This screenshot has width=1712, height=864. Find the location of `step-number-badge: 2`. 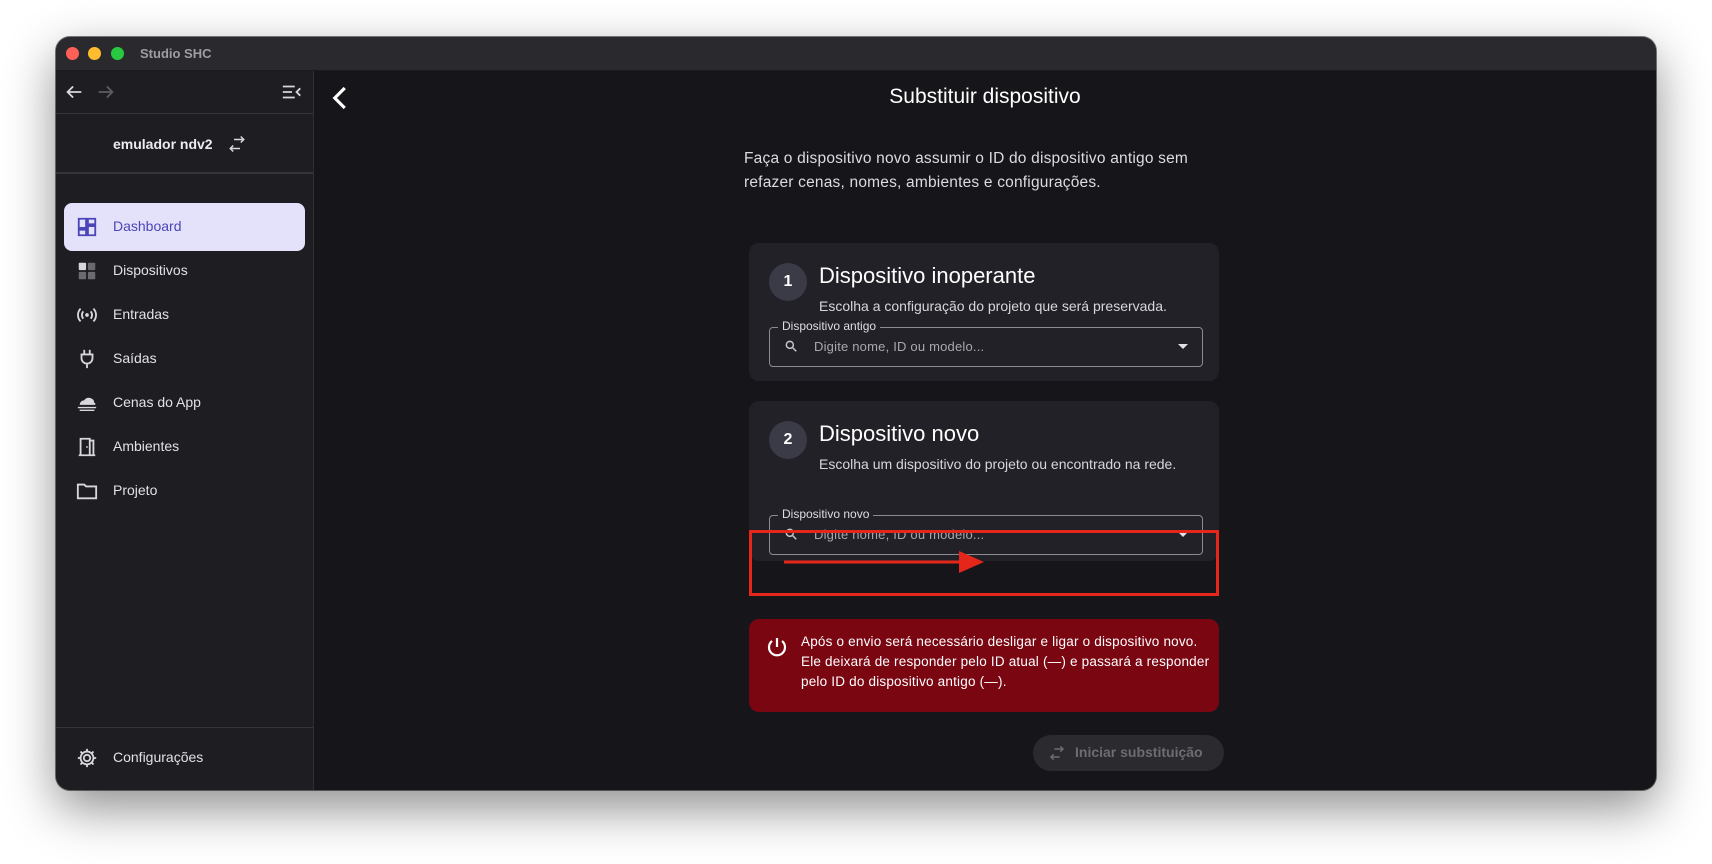

step-number-badge: 2 is located at coordinates (788, 440).